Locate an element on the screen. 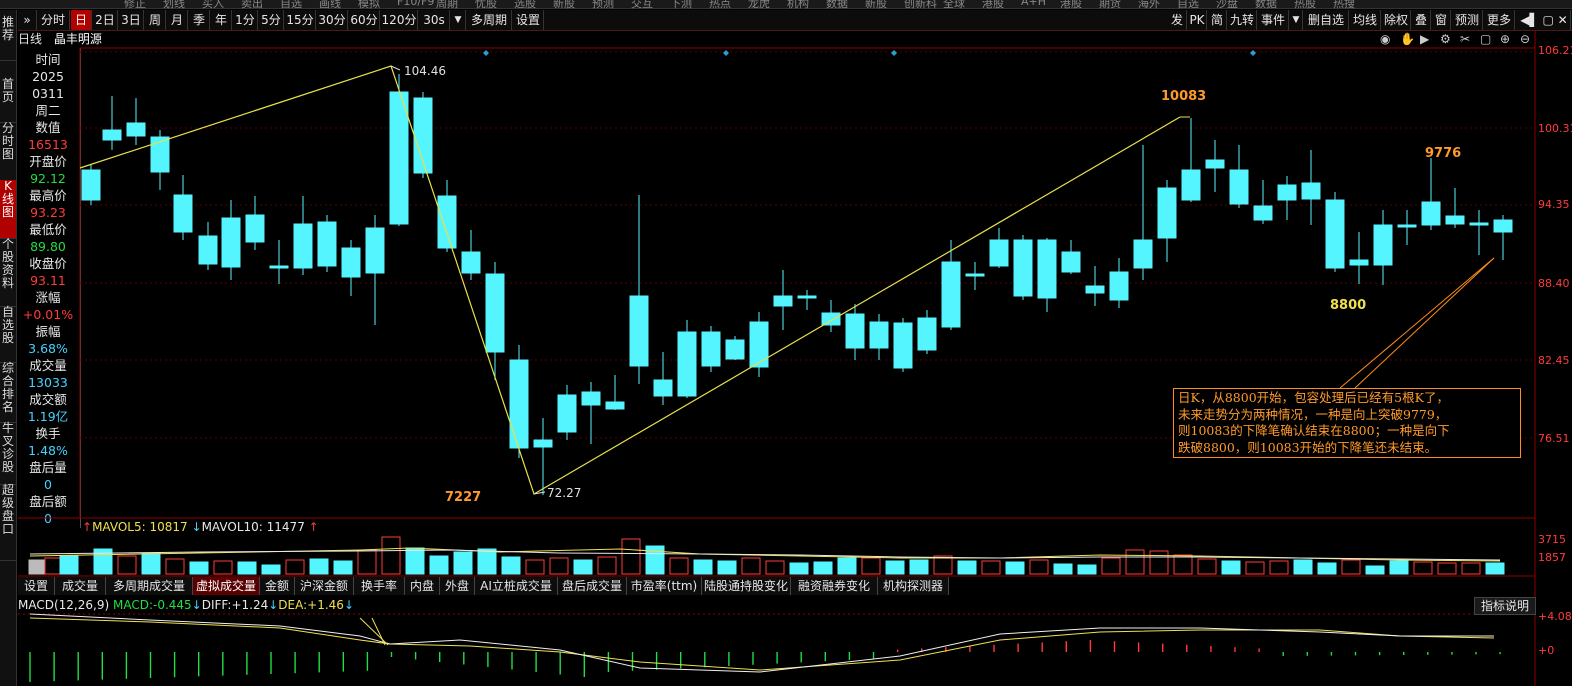 This screenshot has width=1572, height=686. mavol10-value: 11477 is located at coordinates (285, 527).